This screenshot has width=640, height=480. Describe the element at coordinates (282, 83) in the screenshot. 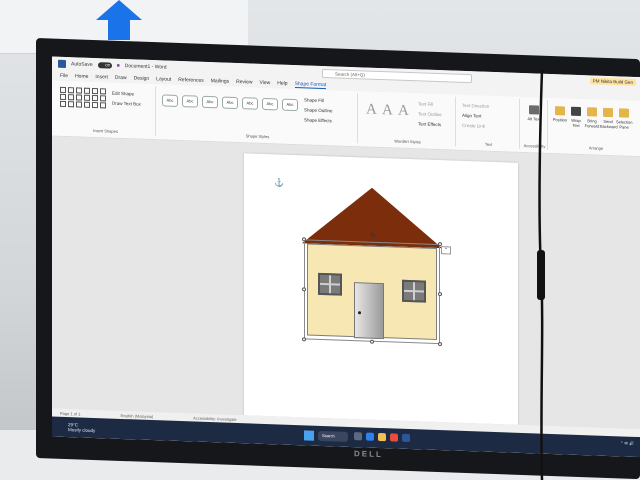

I see `tab-help: Help` at that location.